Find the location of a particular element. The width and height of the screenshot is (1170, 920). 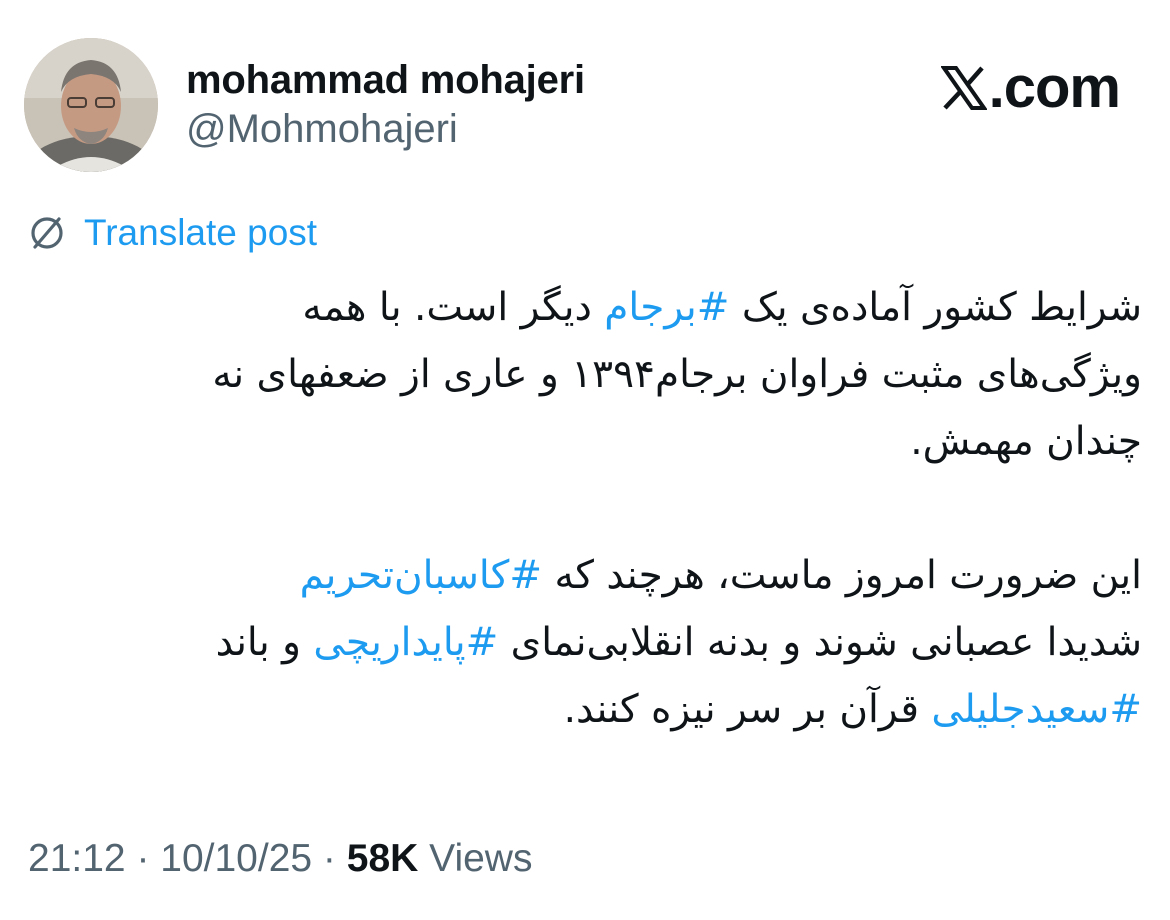

avatar is located at coordinates (91, 105).